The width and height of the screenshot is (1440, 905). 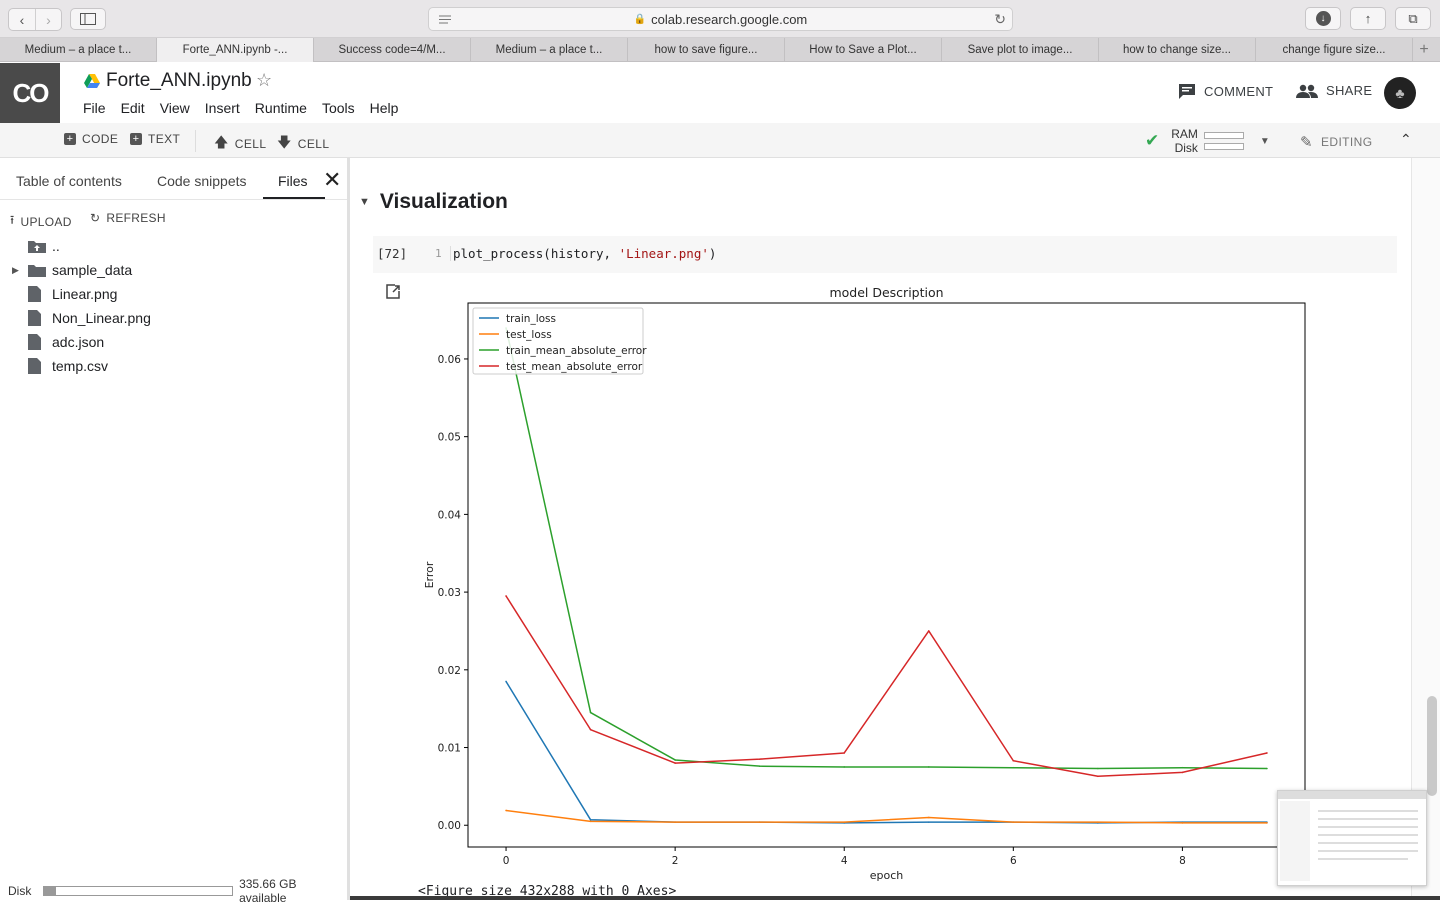 I want to click on file-item-parent: .., so click(x=36, y=246).